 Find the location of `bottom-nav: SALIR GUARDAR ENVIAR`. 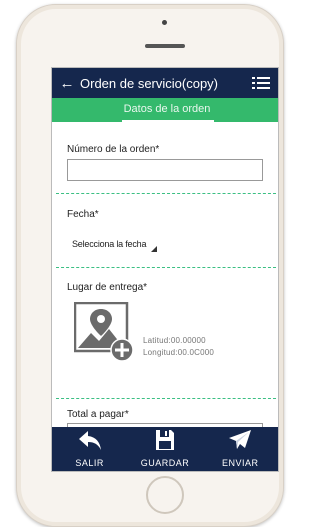

bottom-nav: SALIR GUARDAR ENVIAR is located at coordinates (165, 449).